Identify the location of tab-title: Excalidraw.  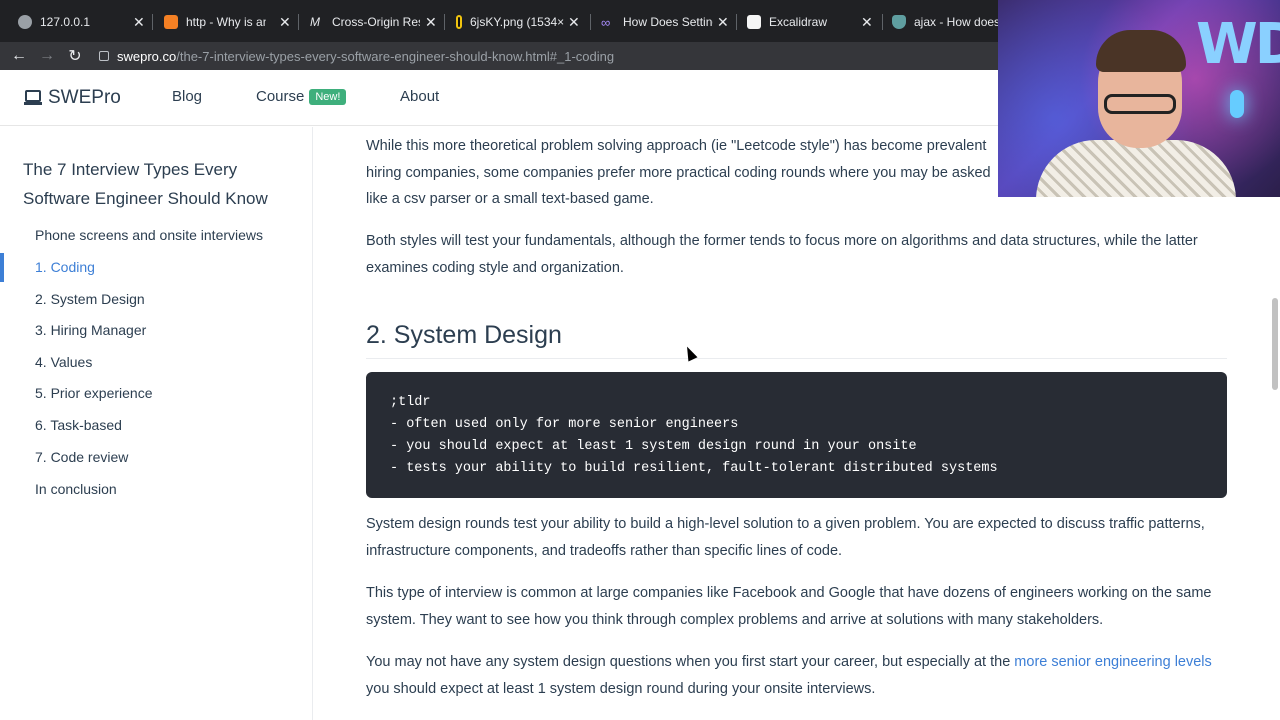
(798, 22).